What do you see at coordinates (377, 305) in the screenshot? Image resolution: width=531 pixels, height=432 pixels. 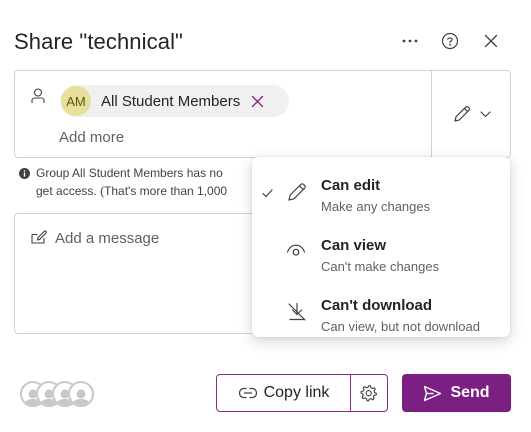 I see `option-title: Can't download` at bounding box center [377, 305].